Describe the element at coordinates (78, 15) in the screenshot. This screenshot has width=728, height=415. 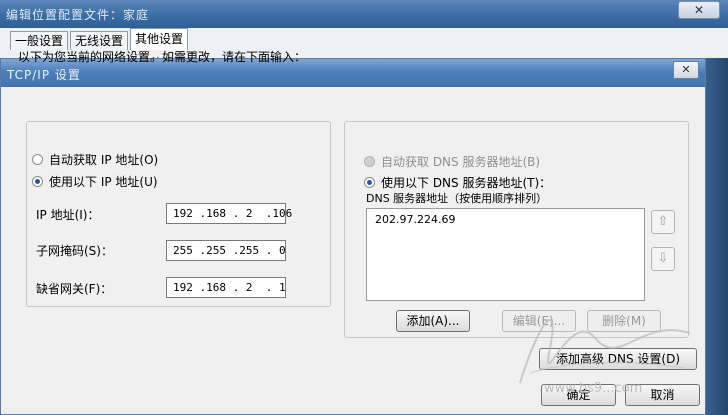
I see `outer-window-title: 编辑位置配置文件：家庭` at that location.